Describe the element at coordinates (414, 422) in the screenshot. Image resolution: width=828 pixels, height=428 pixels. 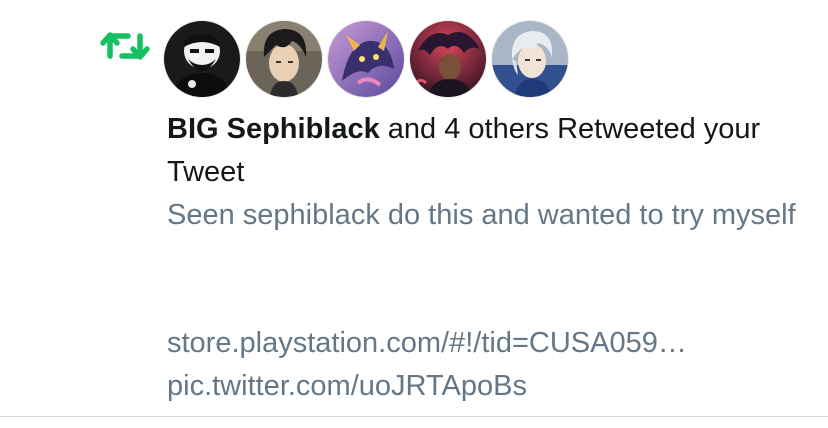
I see `next-item-edge` at that location.